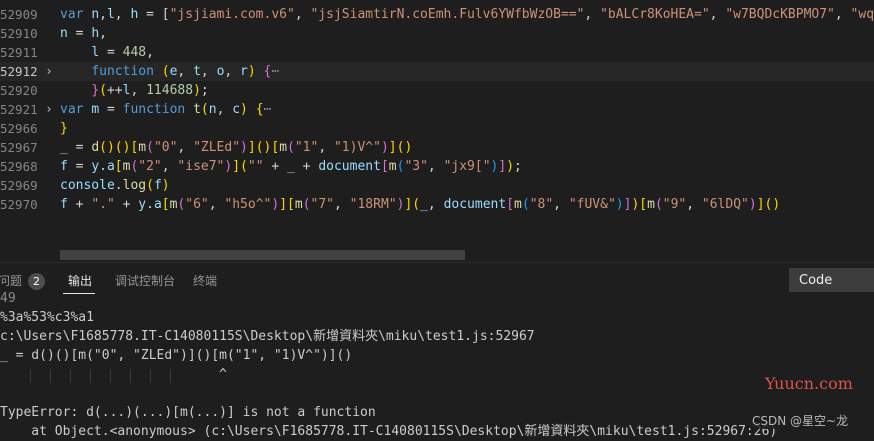 This screenshot has width=874, height=441. I want to click on code-line: 52911 l = 448,, so click(437, 52).